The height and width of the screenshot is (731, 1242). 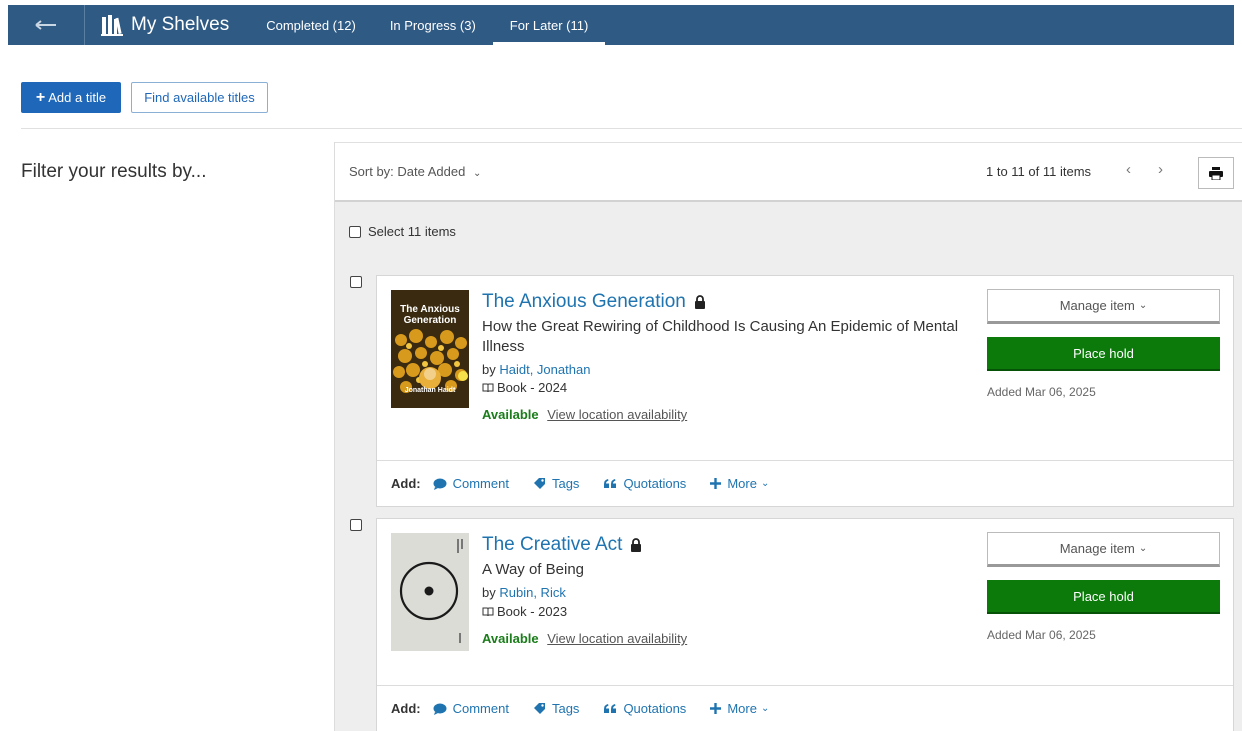 What do you see at coordinates (655, 483) in the screenshot?
I see `quotations-label: Quotations` at bounding box center [655, 483].